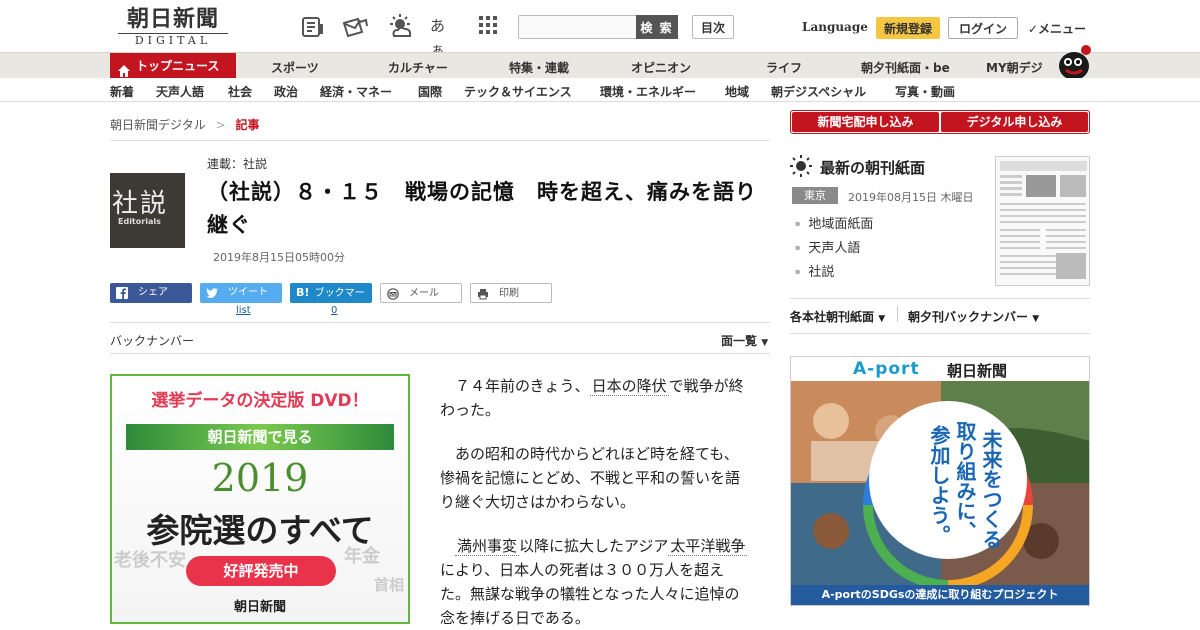 This screenshot has height=630, width=1200. Describe the element at coordinates (940, 595) in the screenshot. I see `aport-caption: A-portのSDGsの達成に取り組むプロジェクト` at that location.